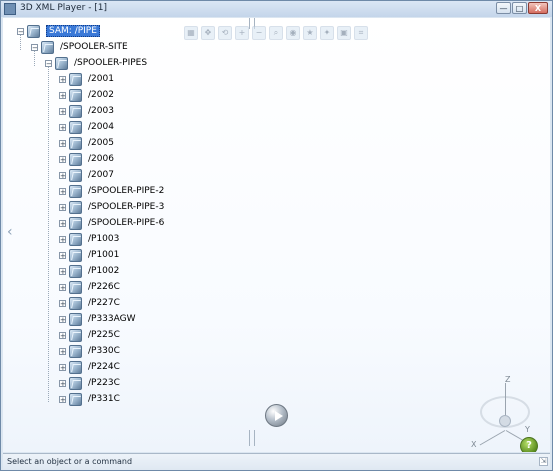  Describe the element at coordinates (101, 143) in the screenshot. I see `tree-node-label: /2005` at that location.